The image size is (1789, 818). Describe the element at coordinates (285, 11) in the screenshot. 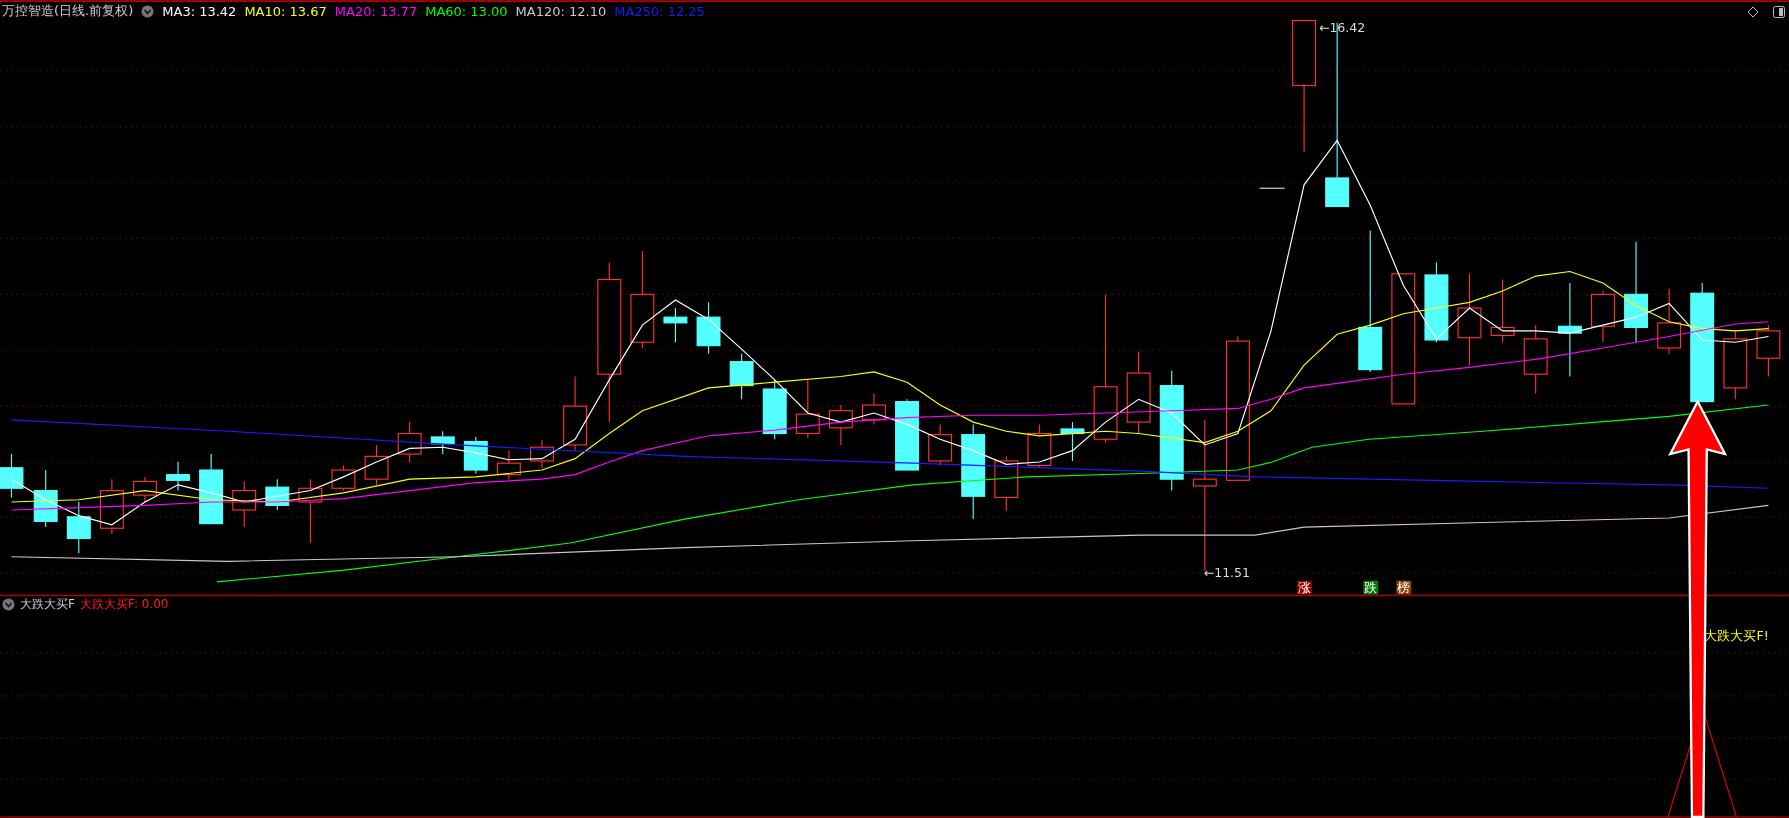

I see `indicator-value: MA10: 13.67` at that location.